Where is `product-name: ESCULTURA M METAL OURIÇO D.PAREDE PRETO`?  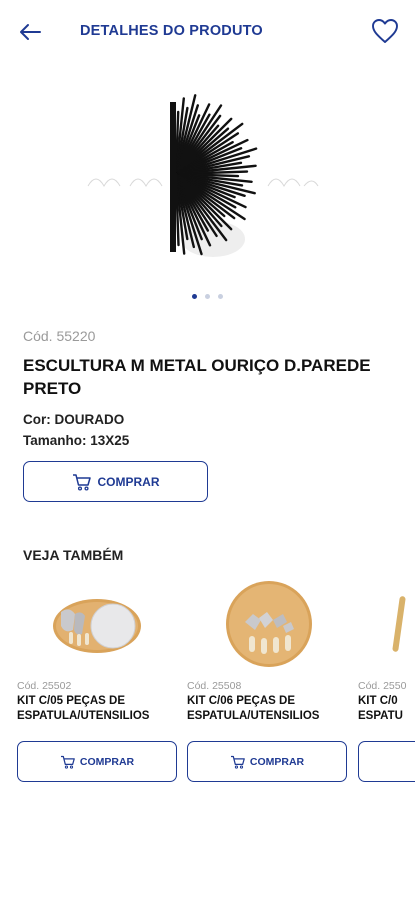 product-name: ESCULTURA M METAL OURIÇO D.PAREDE PRETO is located at coordinates (197, 377).